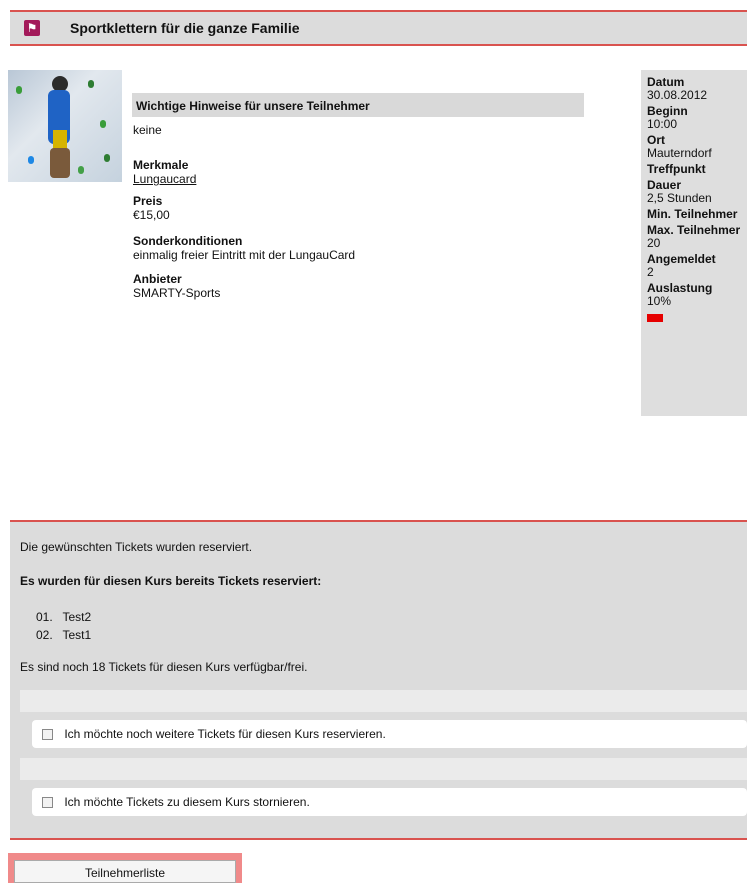 This screenshot has width=747, height=883. I want to click on provider-label: Anbieter, so click(157, 279).